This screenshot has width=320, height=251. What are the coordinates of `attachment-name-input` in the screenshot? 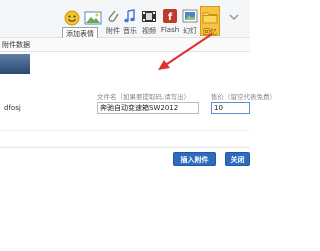 It's located at (148, 108).